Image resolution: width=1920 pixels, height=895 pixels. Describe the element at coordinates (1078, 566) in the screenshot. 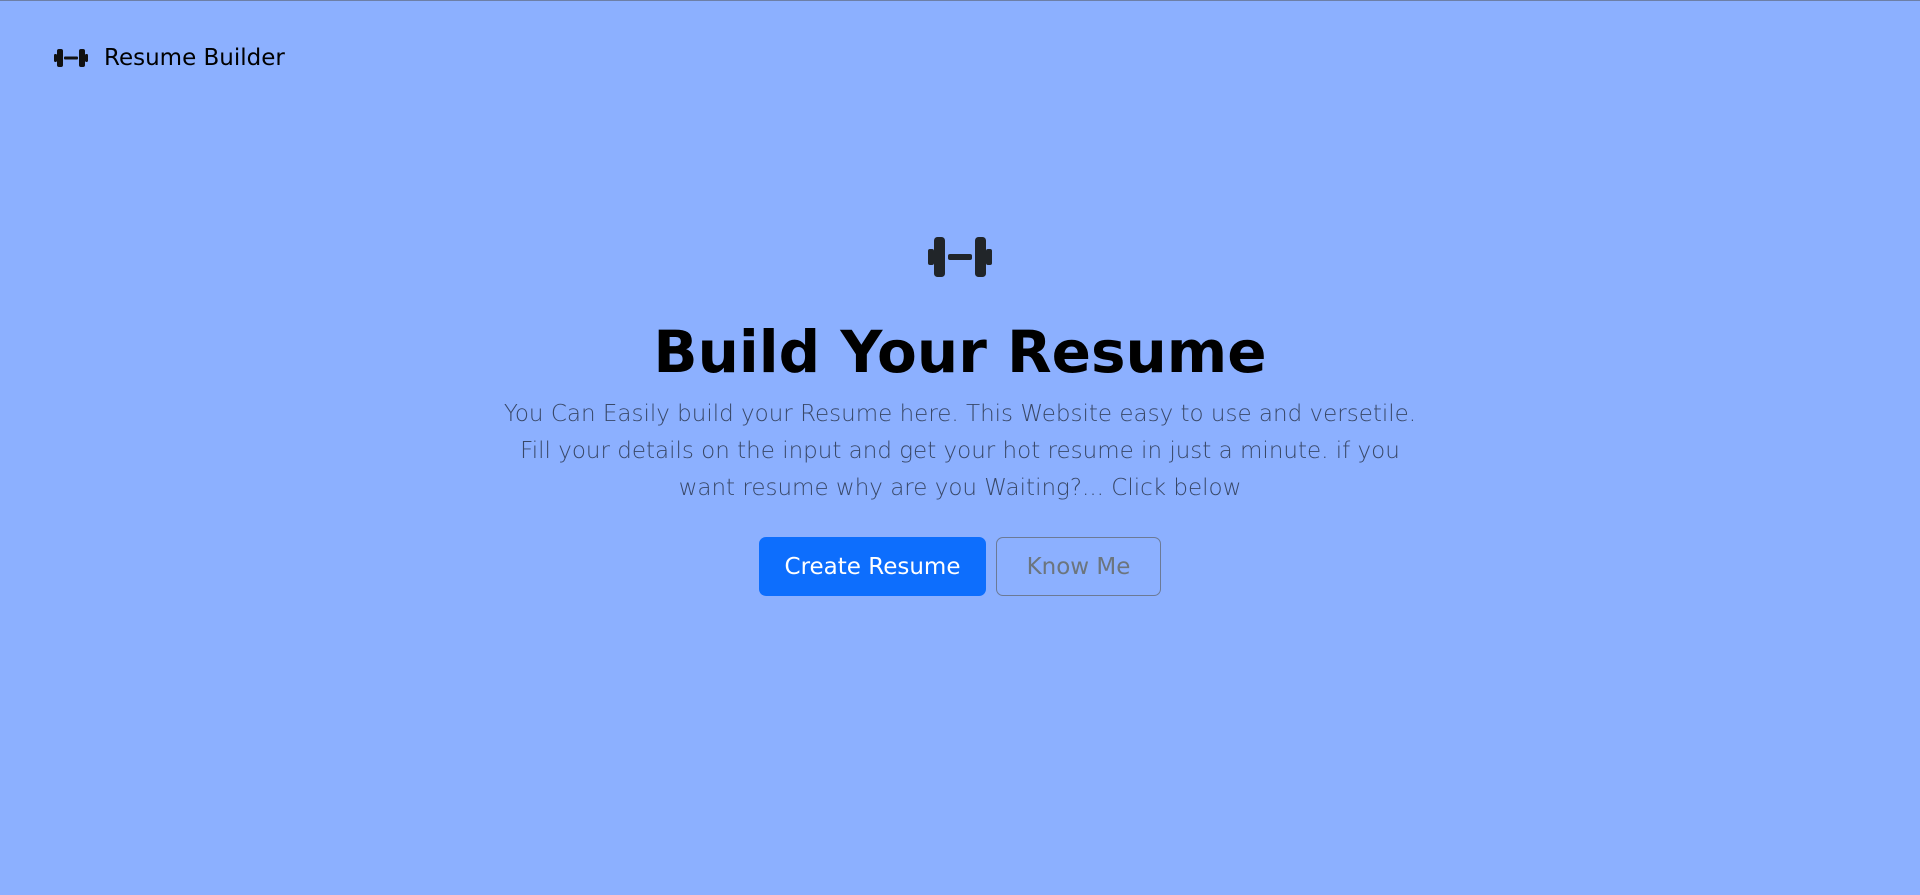

I see `know-me-button: Know Me` at that location.